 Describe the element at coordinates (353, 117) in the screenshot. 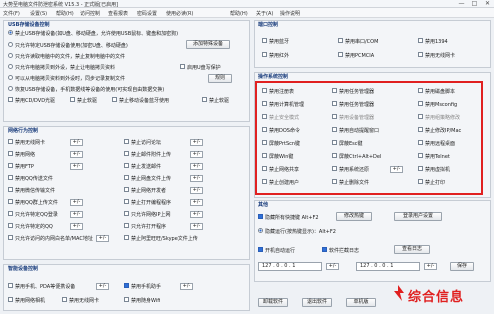

I see `system-item: 禁用设备管理器` at that location.